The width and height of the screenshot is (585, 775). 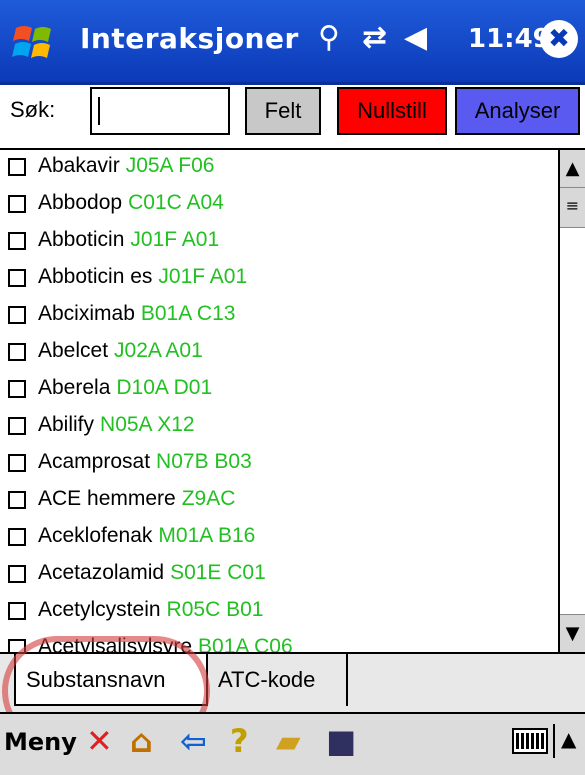 I want to click on substance-name: Aceklofenak M01A B16, so click(x=146, y=536).